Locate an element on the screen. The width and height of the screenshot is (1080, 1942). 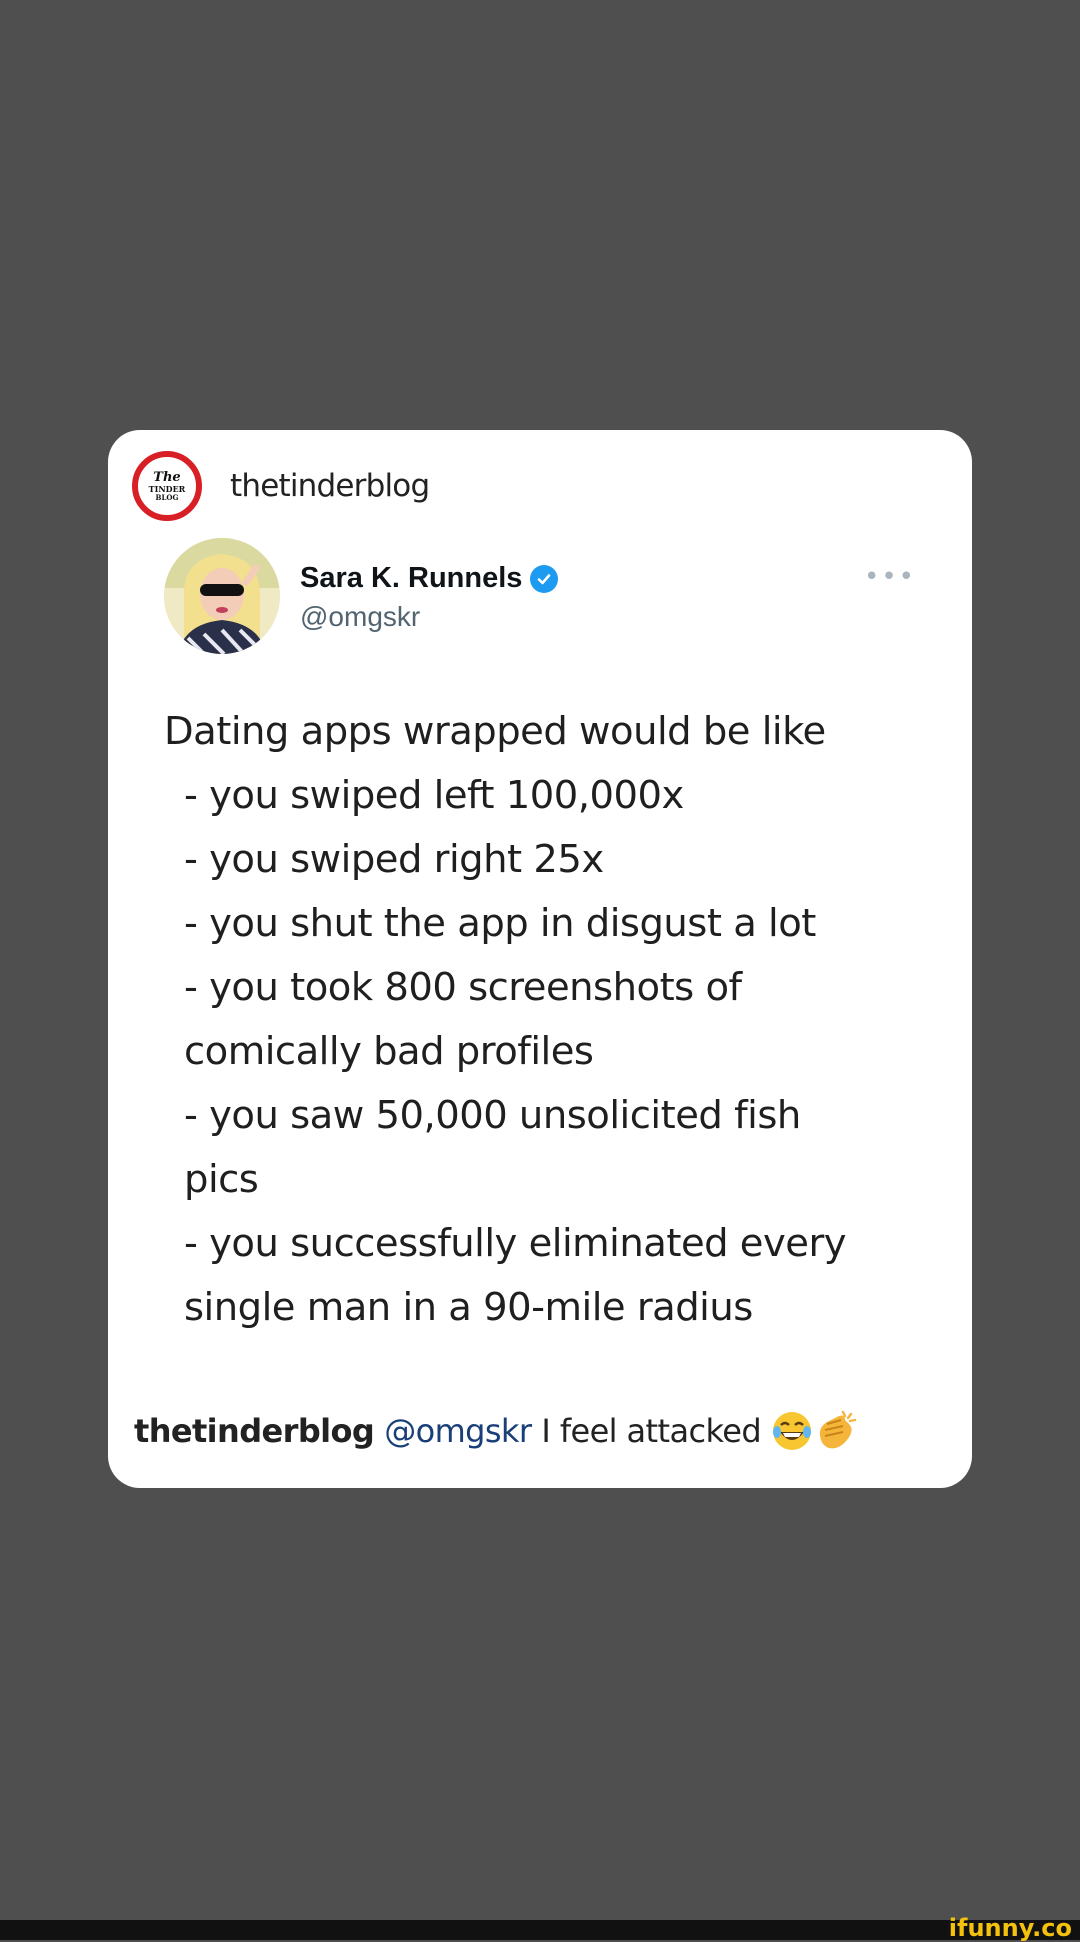
caption-text: I feel attacked is located at coordinates (651, 1431).